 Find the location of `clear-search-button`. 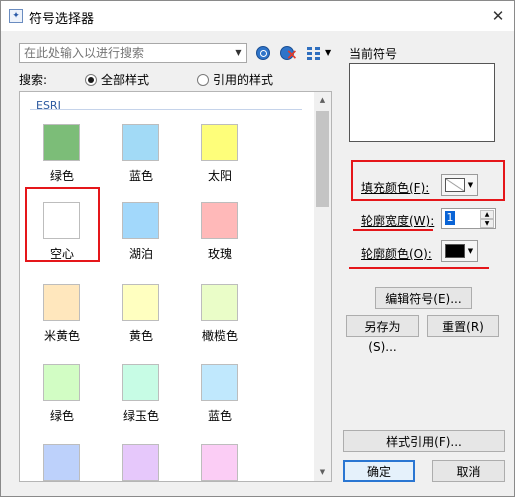

clear-search-button is located at coordinates (287, 53).